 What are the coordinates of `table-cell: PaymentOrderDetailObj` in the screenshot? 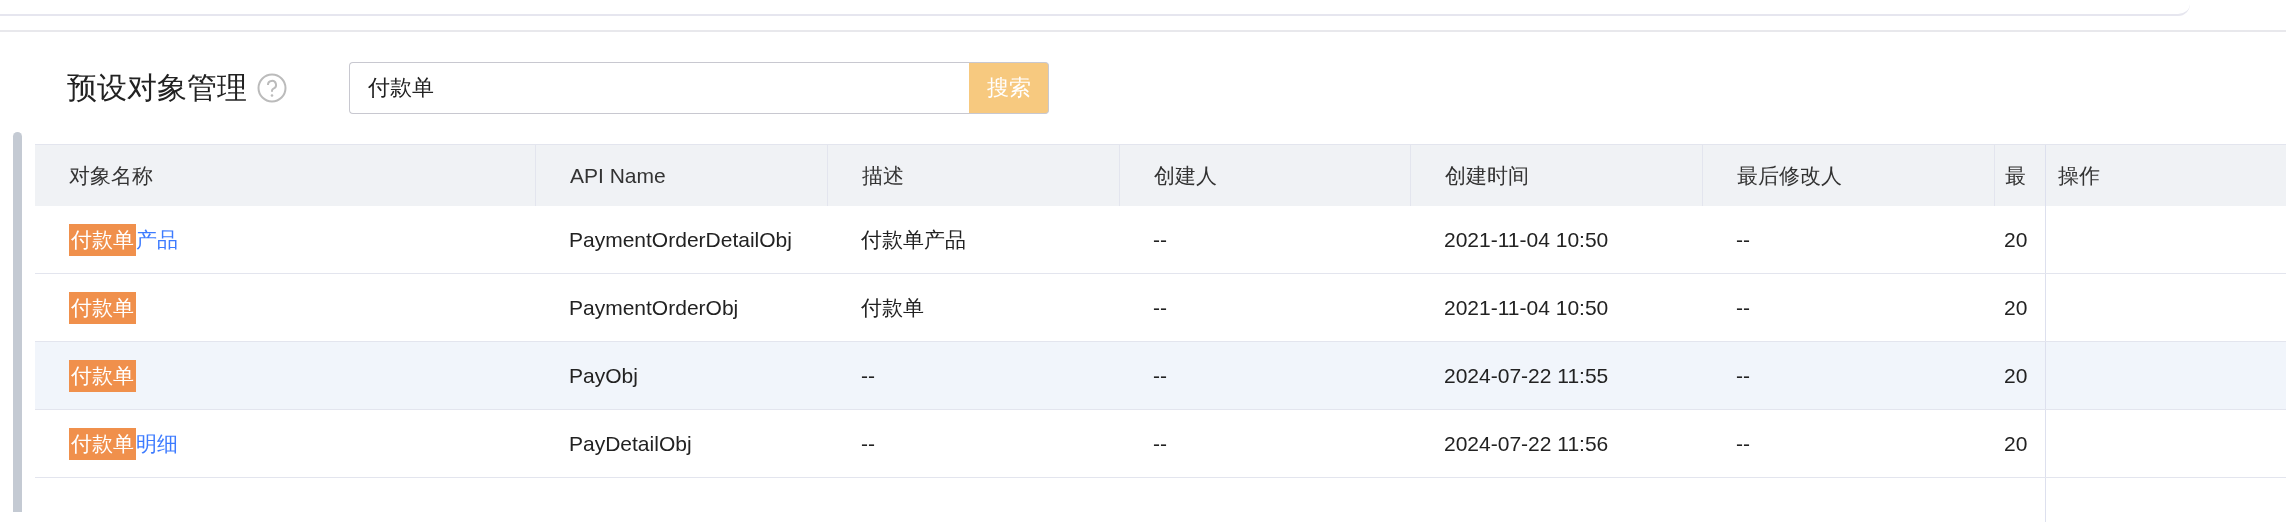 It's located at (680, 239).